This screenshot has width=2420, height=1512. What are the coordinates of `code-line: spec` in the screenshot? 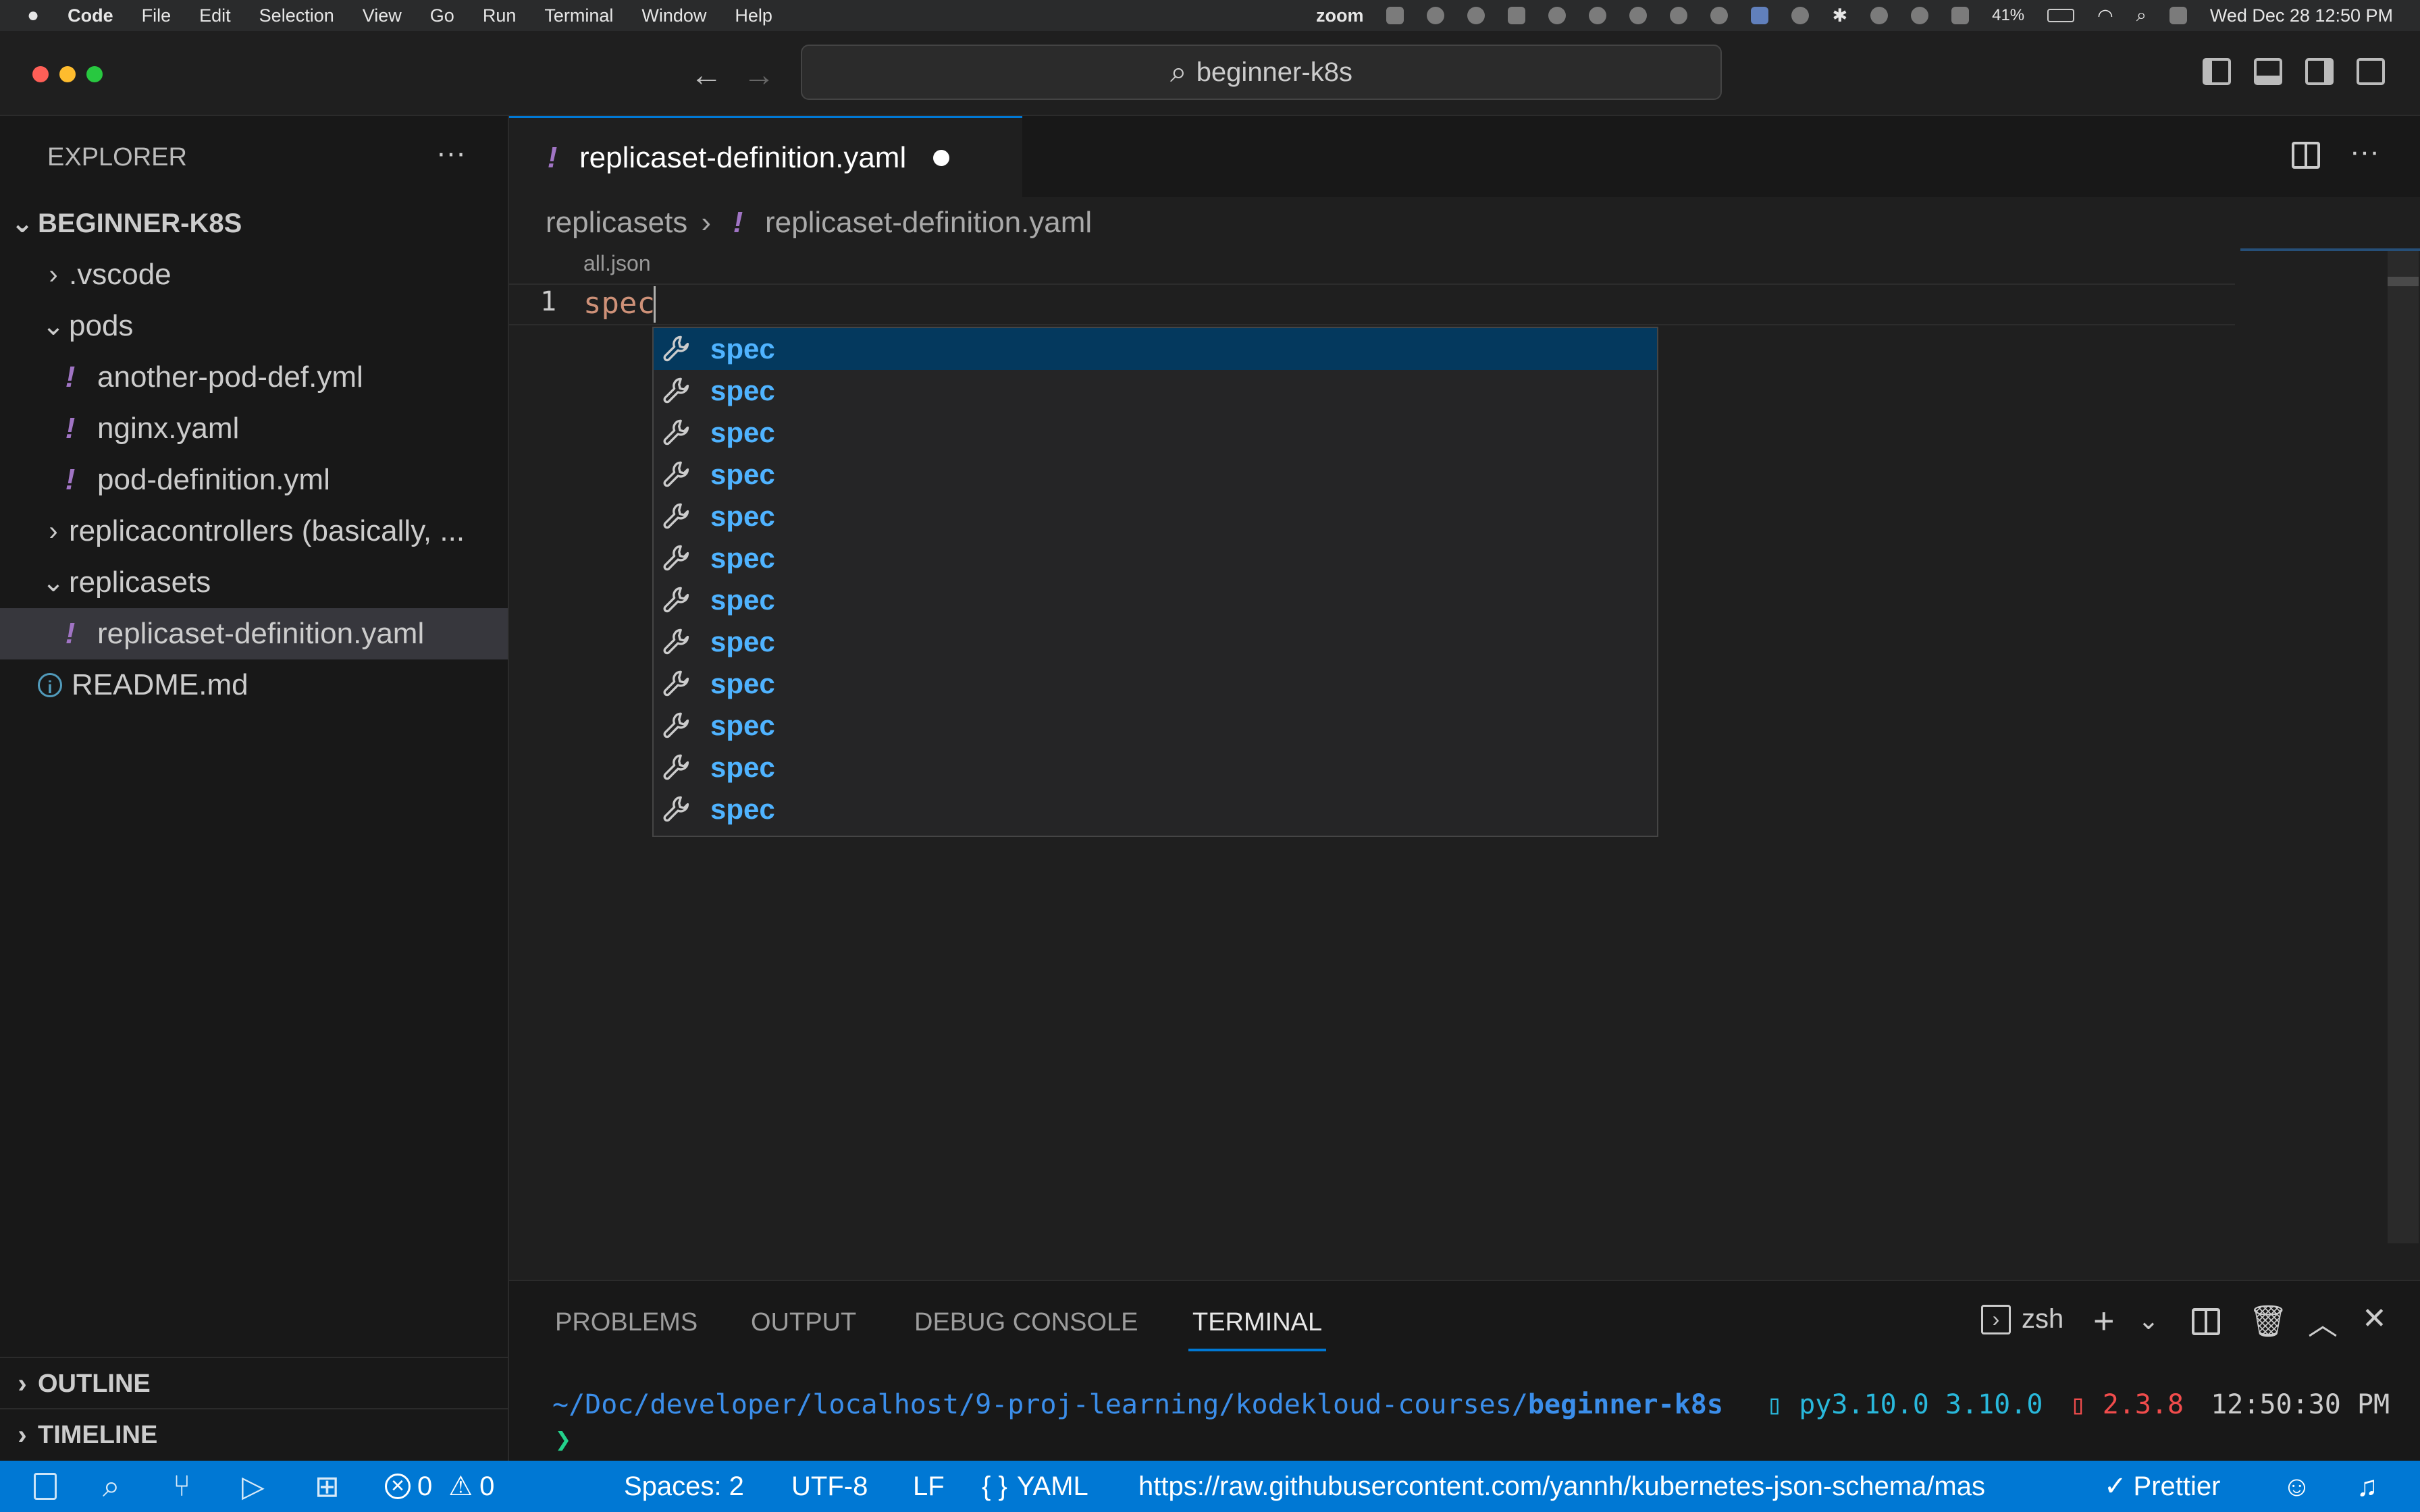 It's located at (619, 303).